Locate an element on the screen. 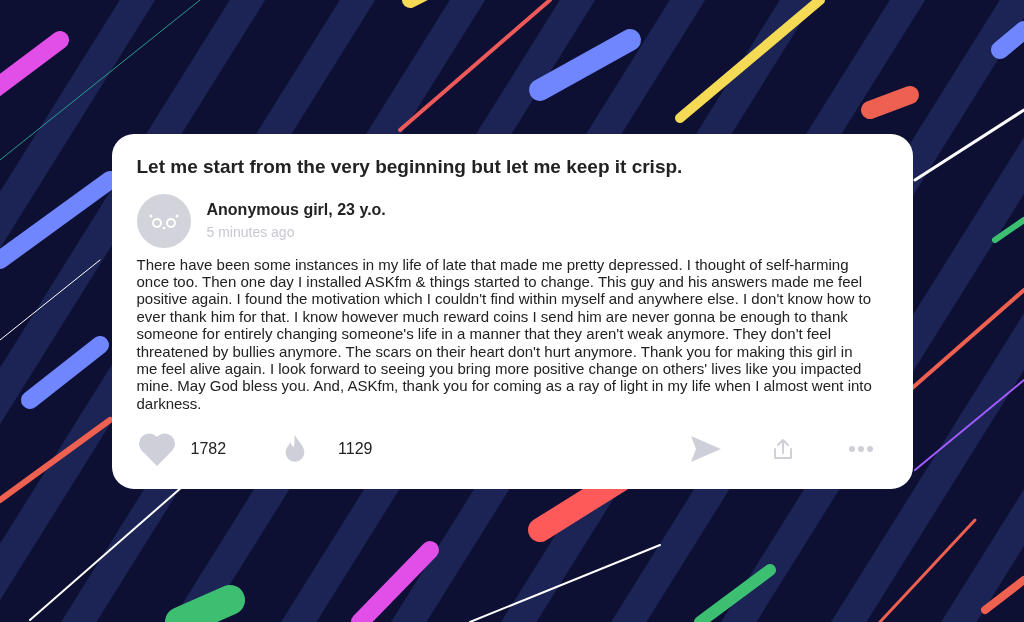  question-text: Let me start from the very beginning but let me keep it crisp. is located at coordinates (410, 166).